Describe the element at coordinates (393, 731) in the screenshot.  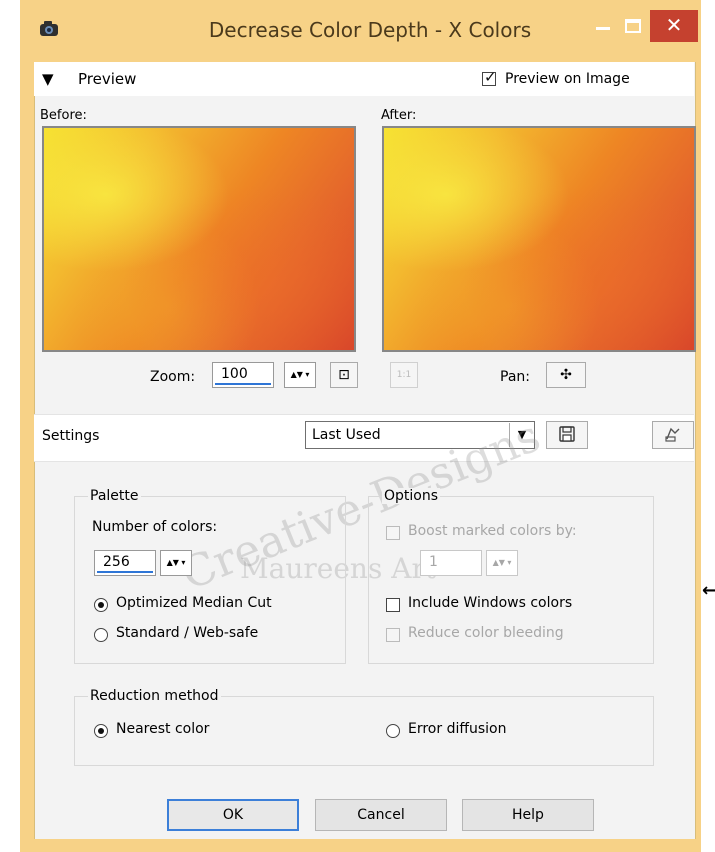
I see `error-diffusion-radio` at that location.